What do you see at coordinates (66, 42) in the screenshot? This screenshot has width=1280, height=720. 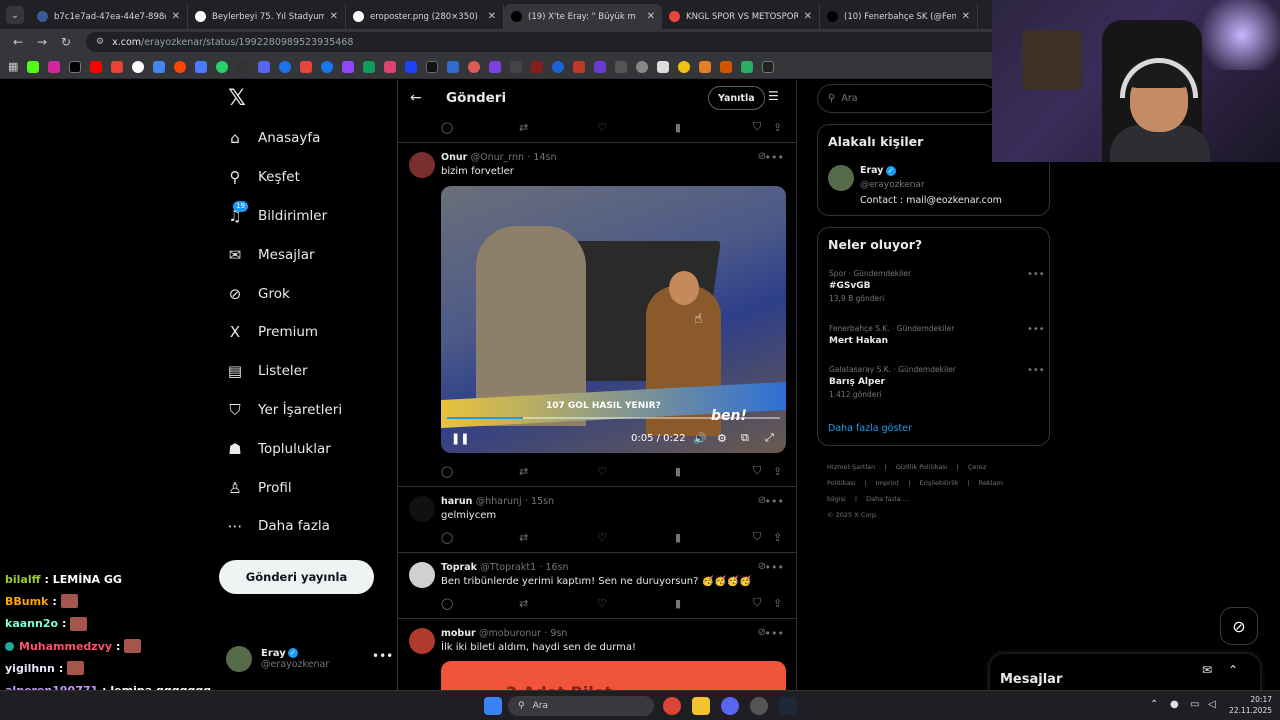 I see `reload-icon: ↻` at bounding box center [66, 42].